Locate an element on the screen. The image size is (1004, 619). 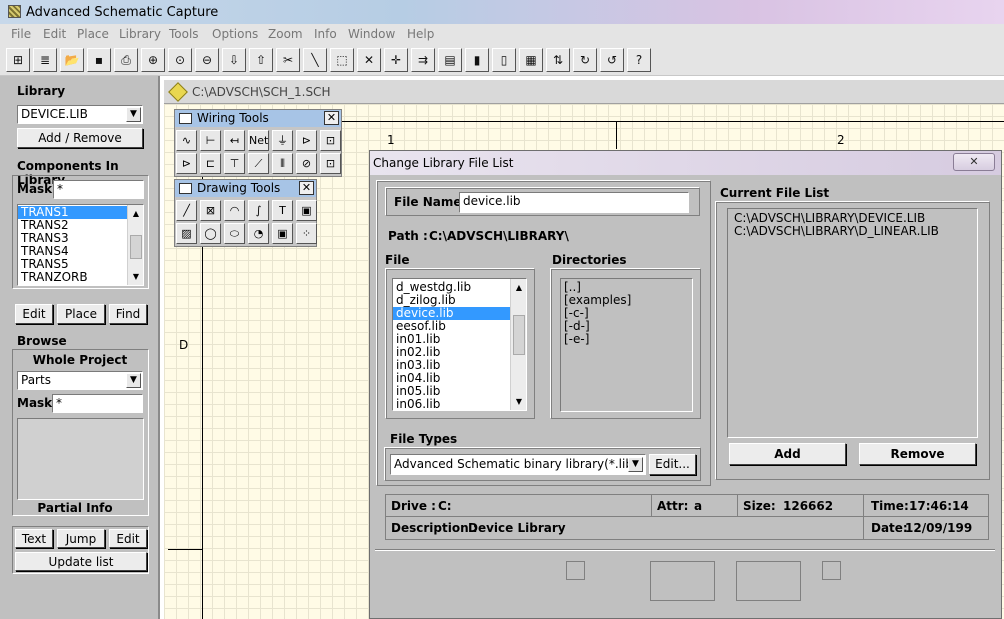
sort-icon: ⇅ is located at coordinates (558, 60).